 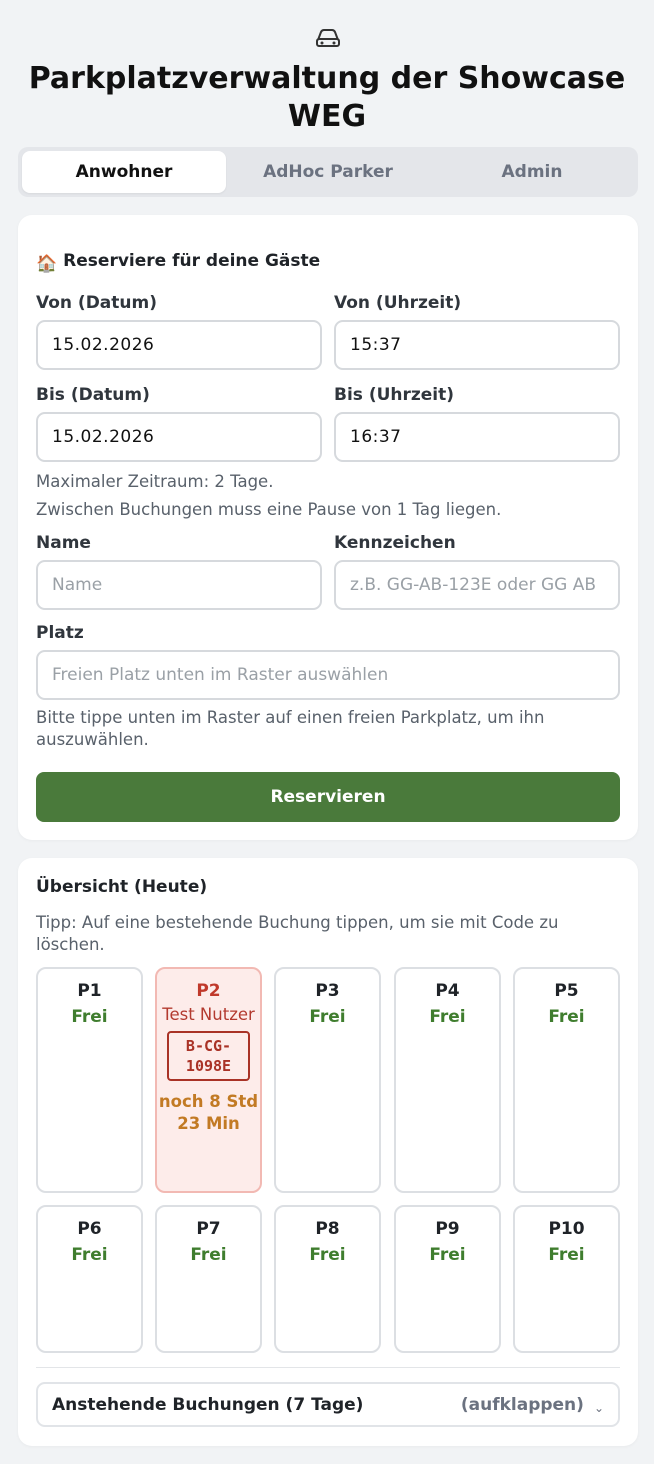 What do you see at coordinates (477, 585) in the screenshot?
I see `plate-input` at bounding box center [477, 585].